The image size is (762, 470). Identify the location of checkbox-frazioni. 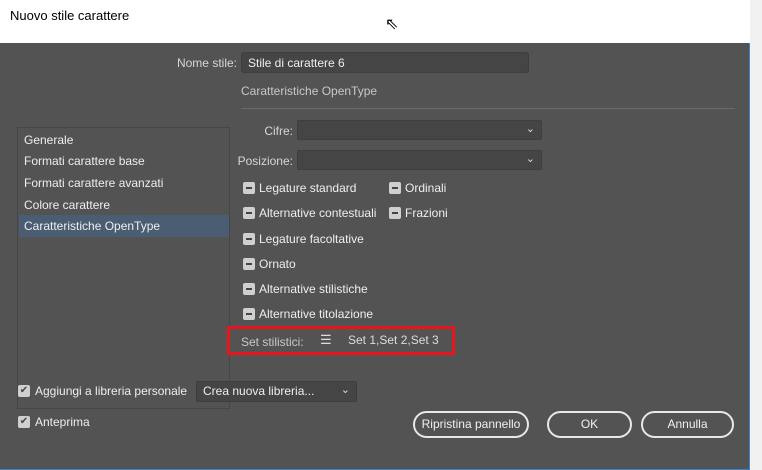
(395, 213).